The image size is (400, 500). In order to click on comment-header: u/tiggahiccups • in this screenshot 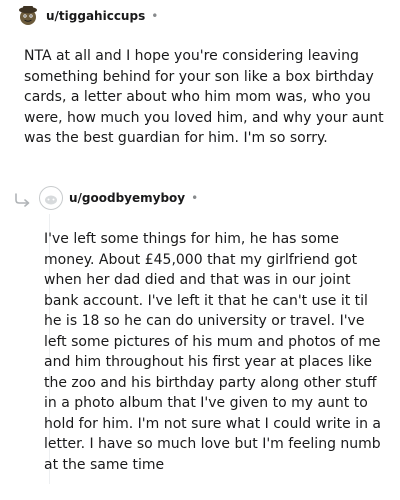, I will do `click(87, 16)`.